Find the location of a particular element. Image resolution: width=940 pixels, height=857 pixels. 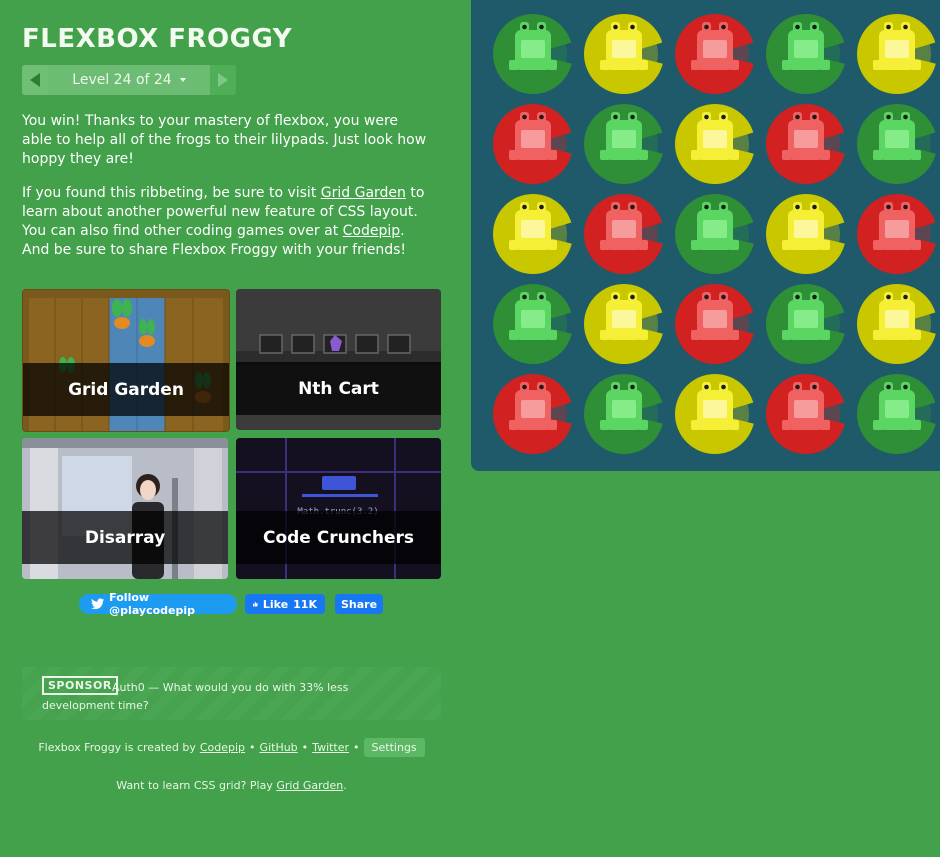

settings-button: Settings is located at coordinates (394, 747).